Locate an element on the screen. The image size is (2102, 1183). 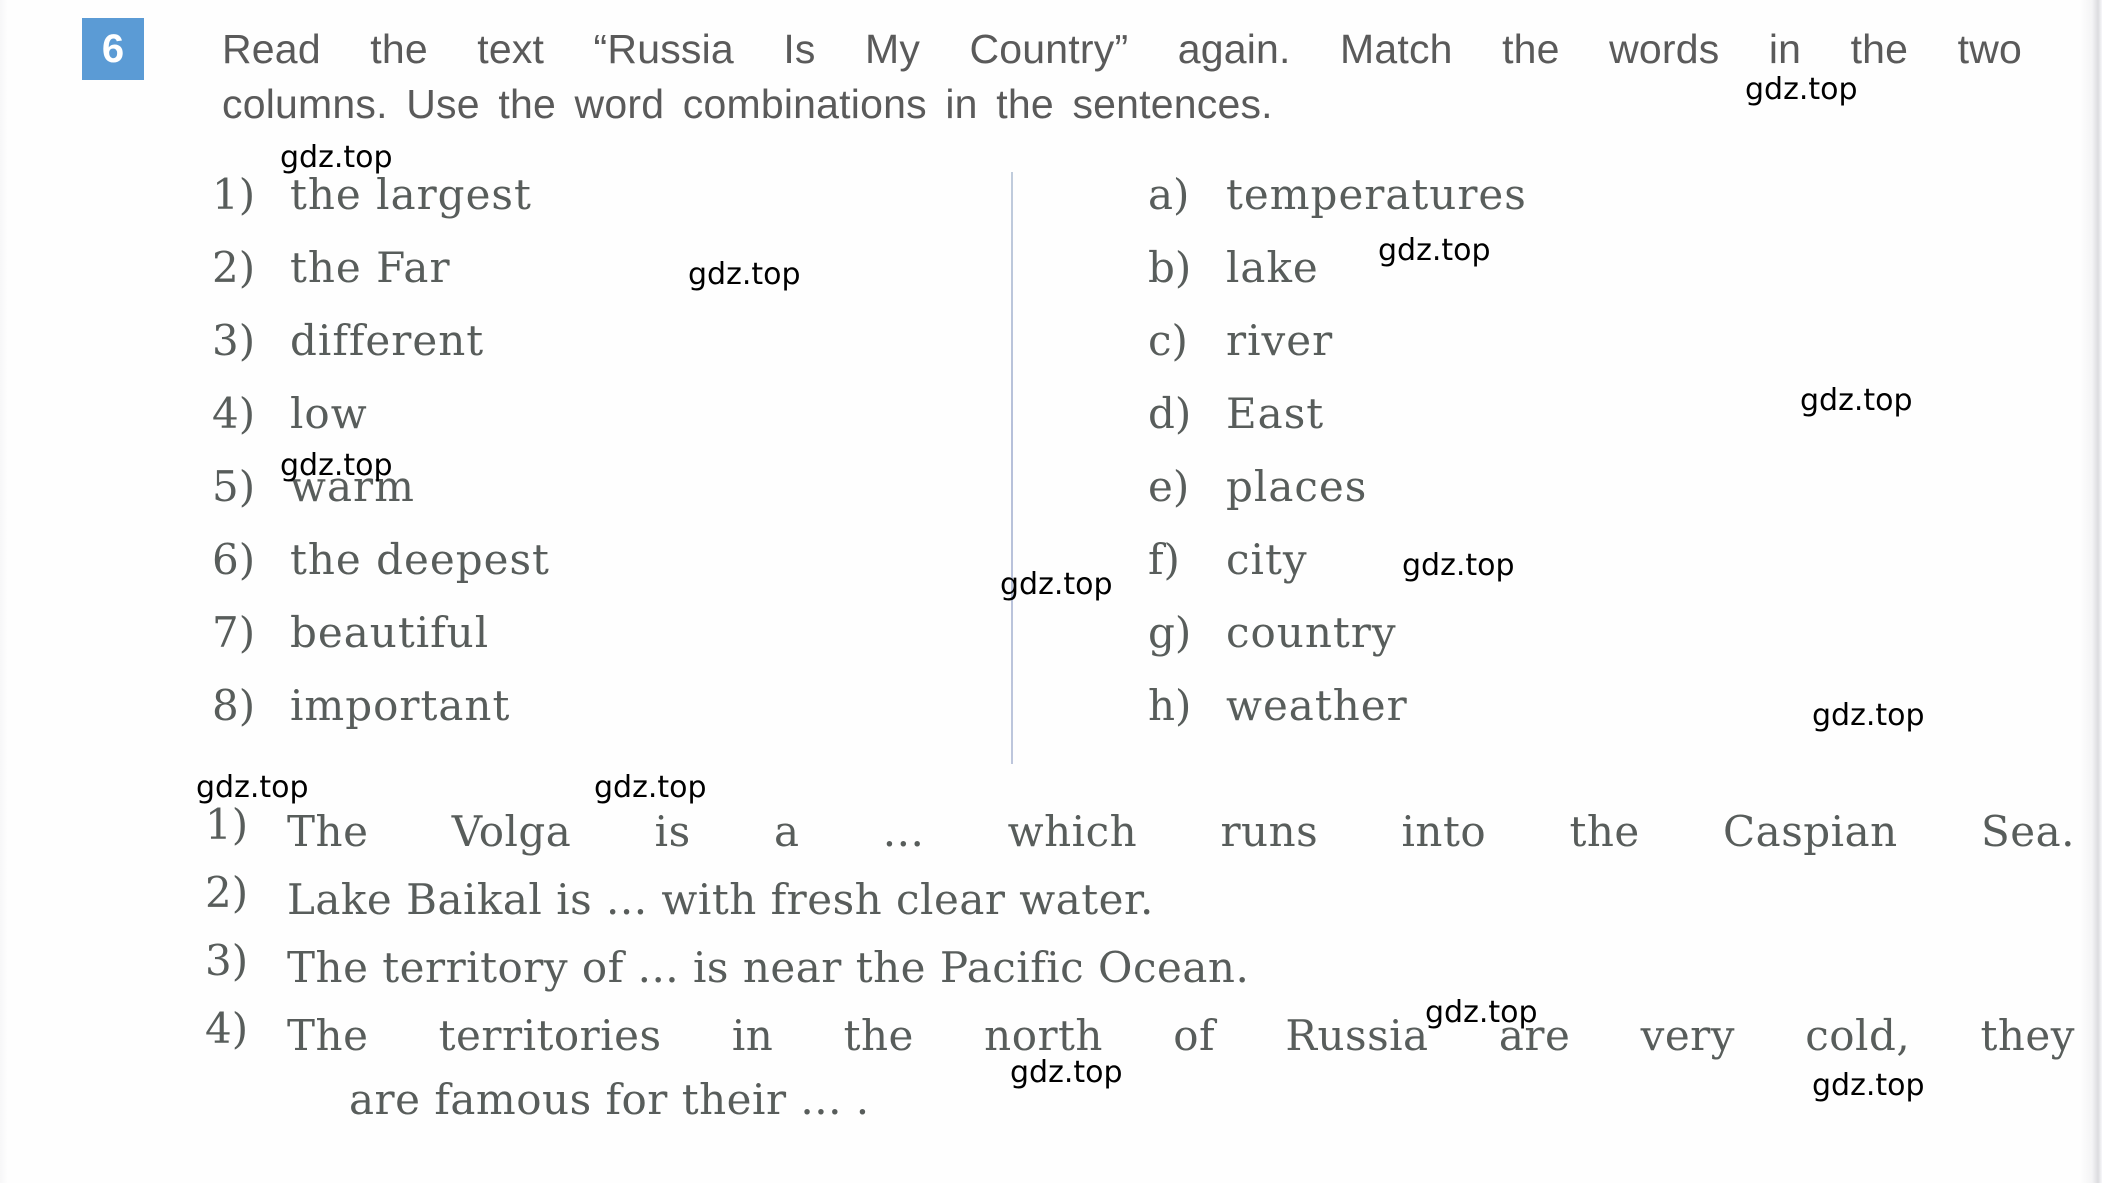
list-item-label: lake is located at coordinates (1272, 267).